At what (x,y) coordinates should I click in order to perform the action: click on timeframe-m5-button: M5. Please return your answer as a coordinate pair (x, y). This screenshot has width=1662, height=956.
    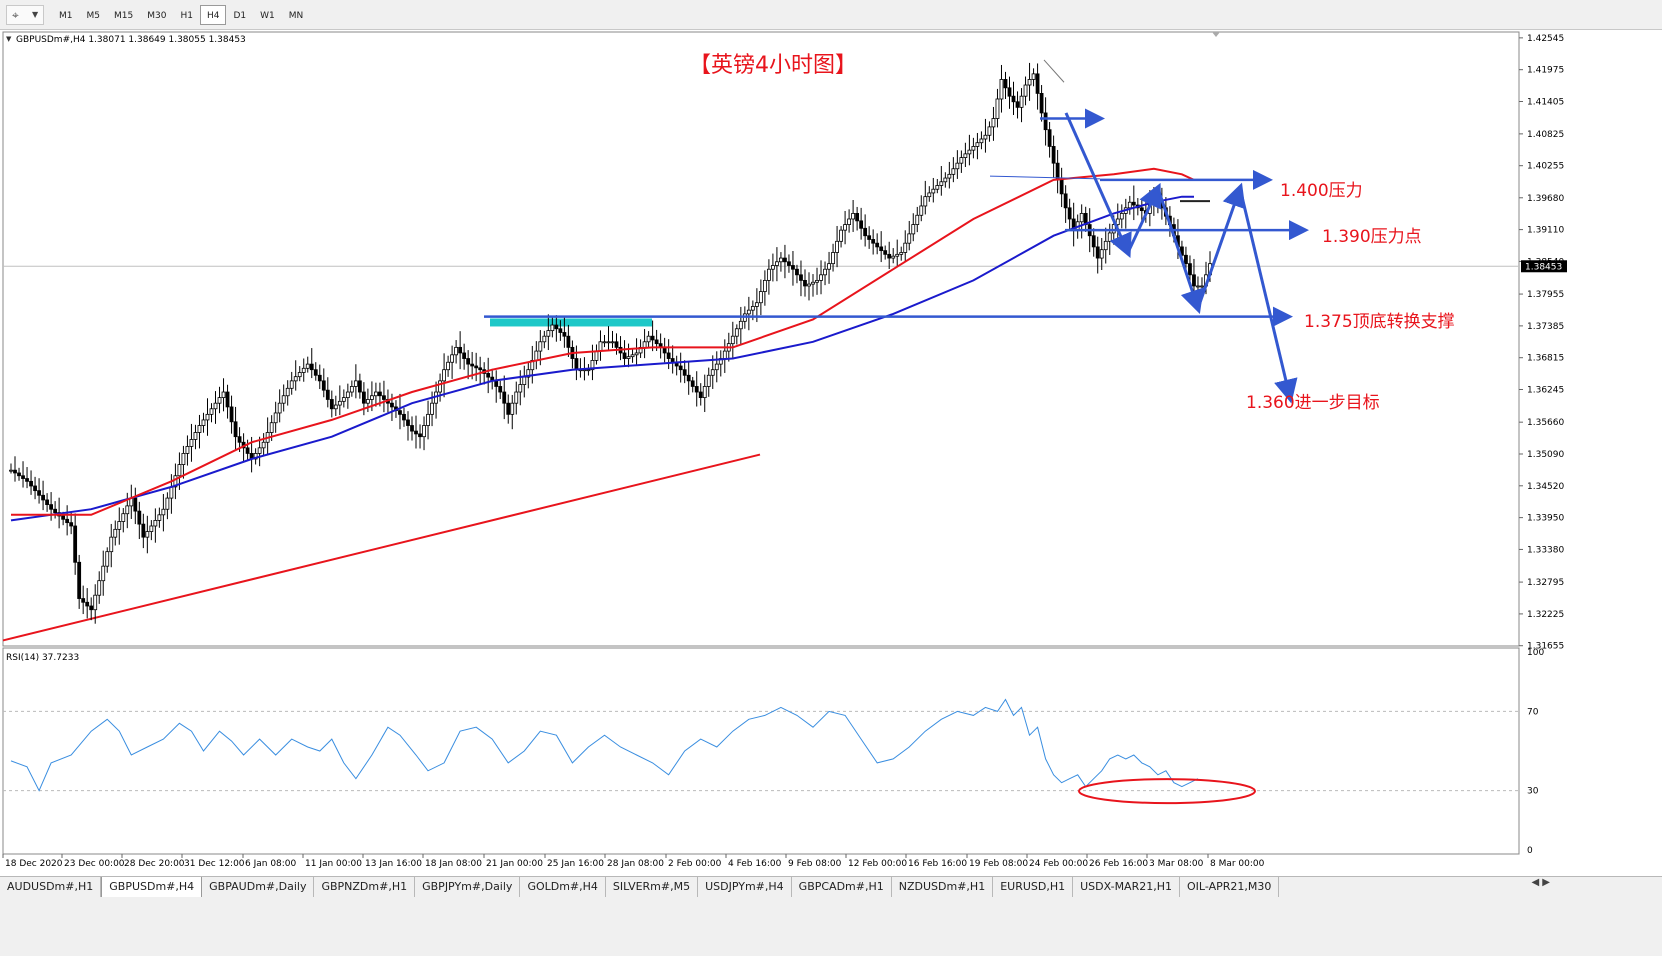
    Looking at the image, I should click on (94, 15).